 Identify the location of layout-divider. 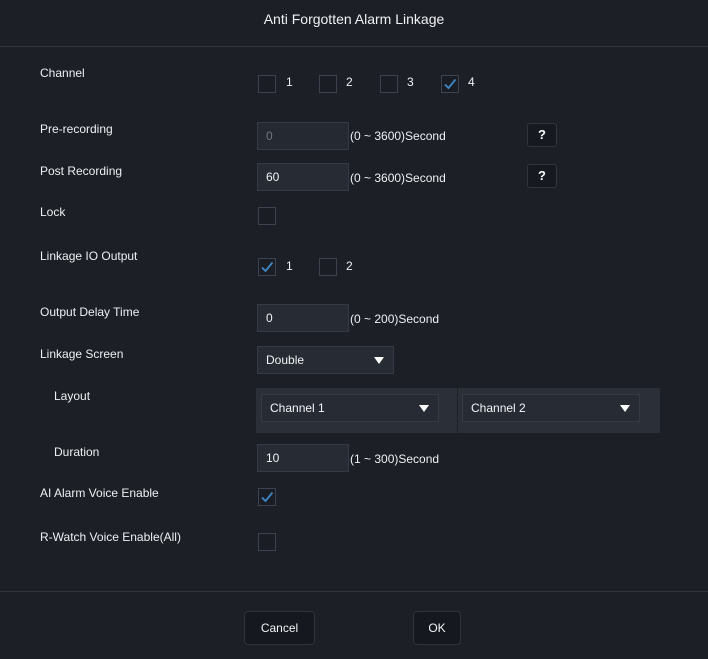
(457, 410).